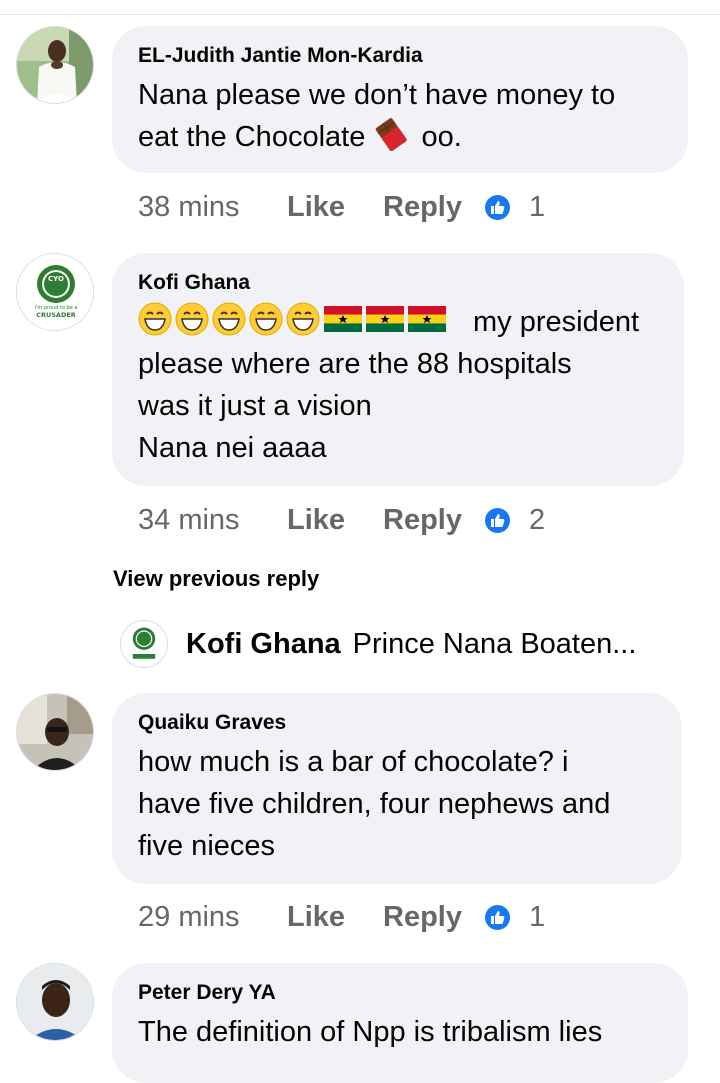 Image resolution: width=720 pixels, height=1083 pixels. I want to click on view-previous-reply-link: View previous reply, so click(216, 579).